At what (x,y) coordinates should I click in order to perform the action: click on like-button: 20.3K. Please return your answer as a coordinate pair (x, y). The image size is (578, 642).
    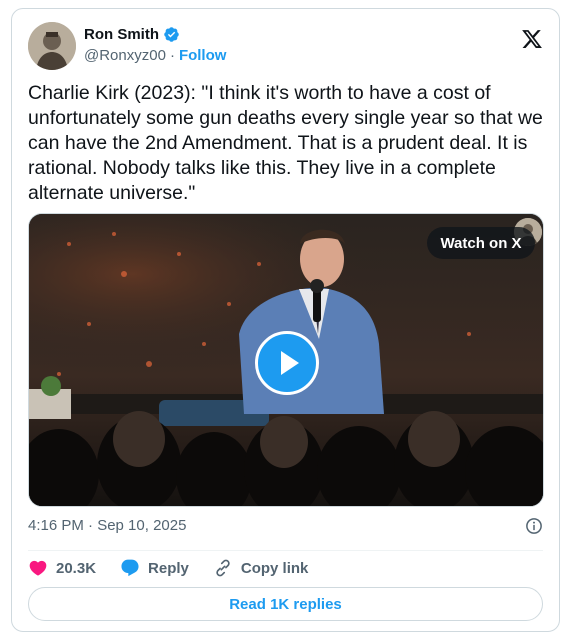
    Looking at the image, I should click on (62, 568).